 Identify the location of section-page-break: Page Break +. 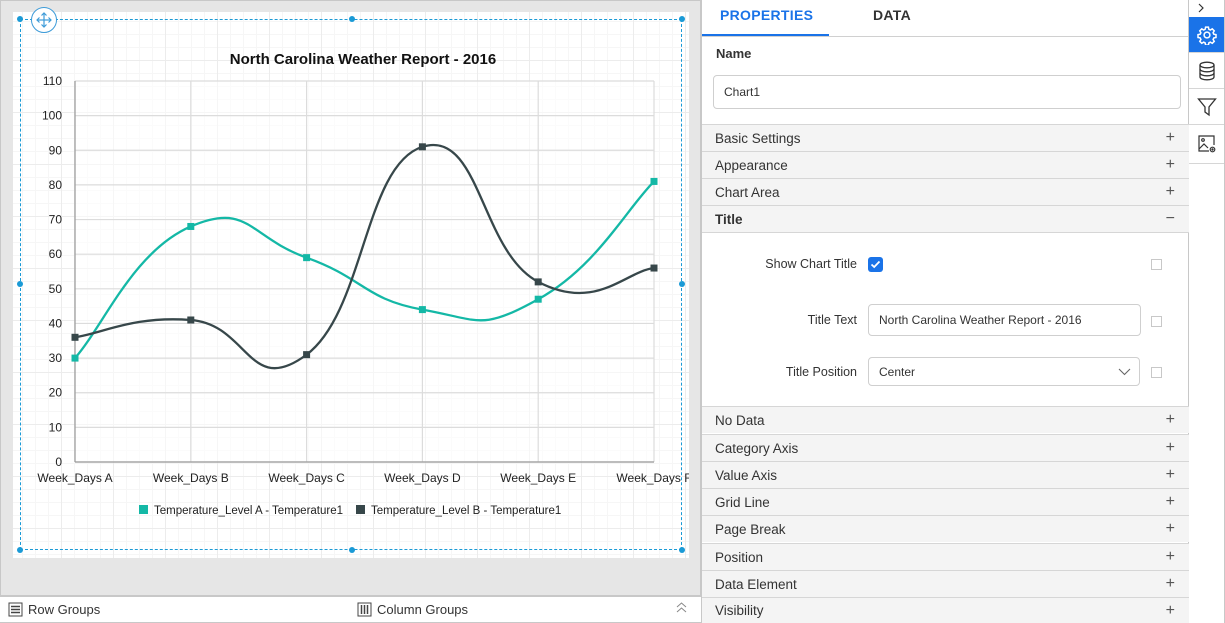
(945, 528).